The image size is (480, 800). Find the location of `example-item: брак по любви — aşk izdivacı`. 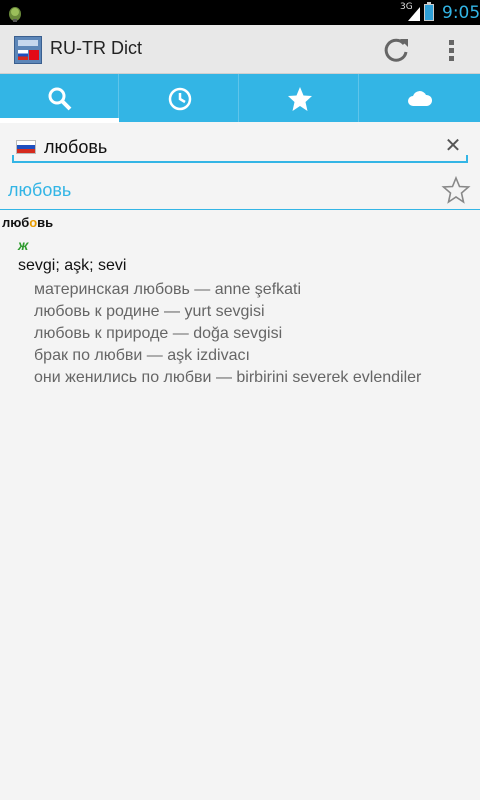

example-item: брак по любви — aşk izdivacı is located at coordinates (142, 355).